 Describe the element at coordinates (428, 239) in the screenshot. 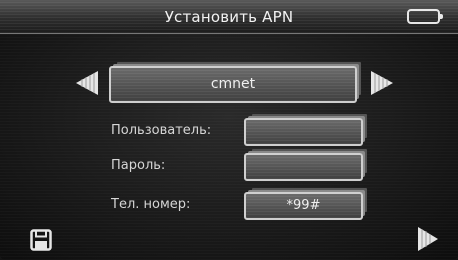

I see `next-page-arrow-icon` at that location.